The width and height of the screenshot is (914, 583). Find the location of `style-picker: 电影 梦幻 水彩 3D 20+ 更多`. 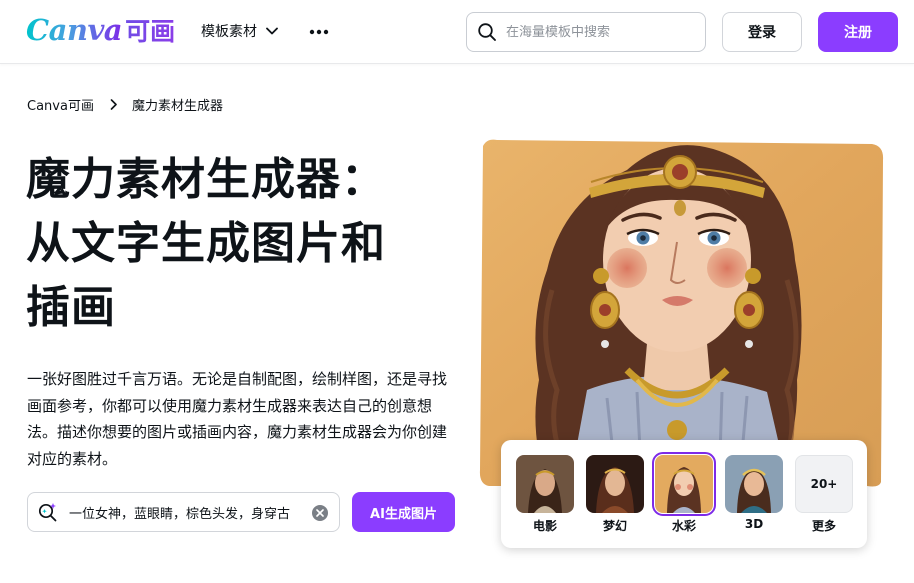

style-picker: 电影 梦幻 水彩 3D 20+ 更多 is located at coordinates (684, 494).